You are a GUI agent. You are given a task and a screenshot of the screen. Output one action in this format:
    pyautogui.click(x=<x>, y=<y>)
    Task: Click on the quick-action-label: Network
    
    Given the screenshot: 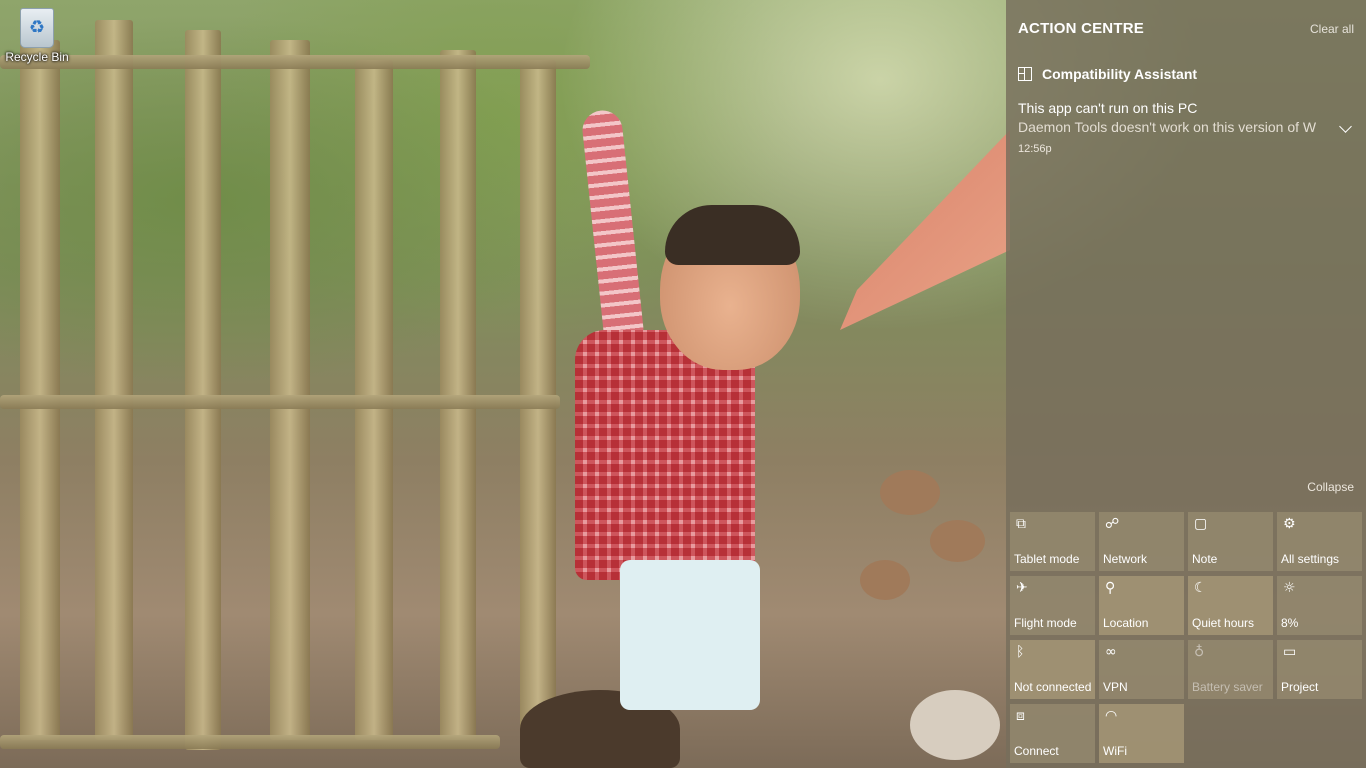 What is the action you would take?
    pyautogui.click(x=1125, y=559)
    